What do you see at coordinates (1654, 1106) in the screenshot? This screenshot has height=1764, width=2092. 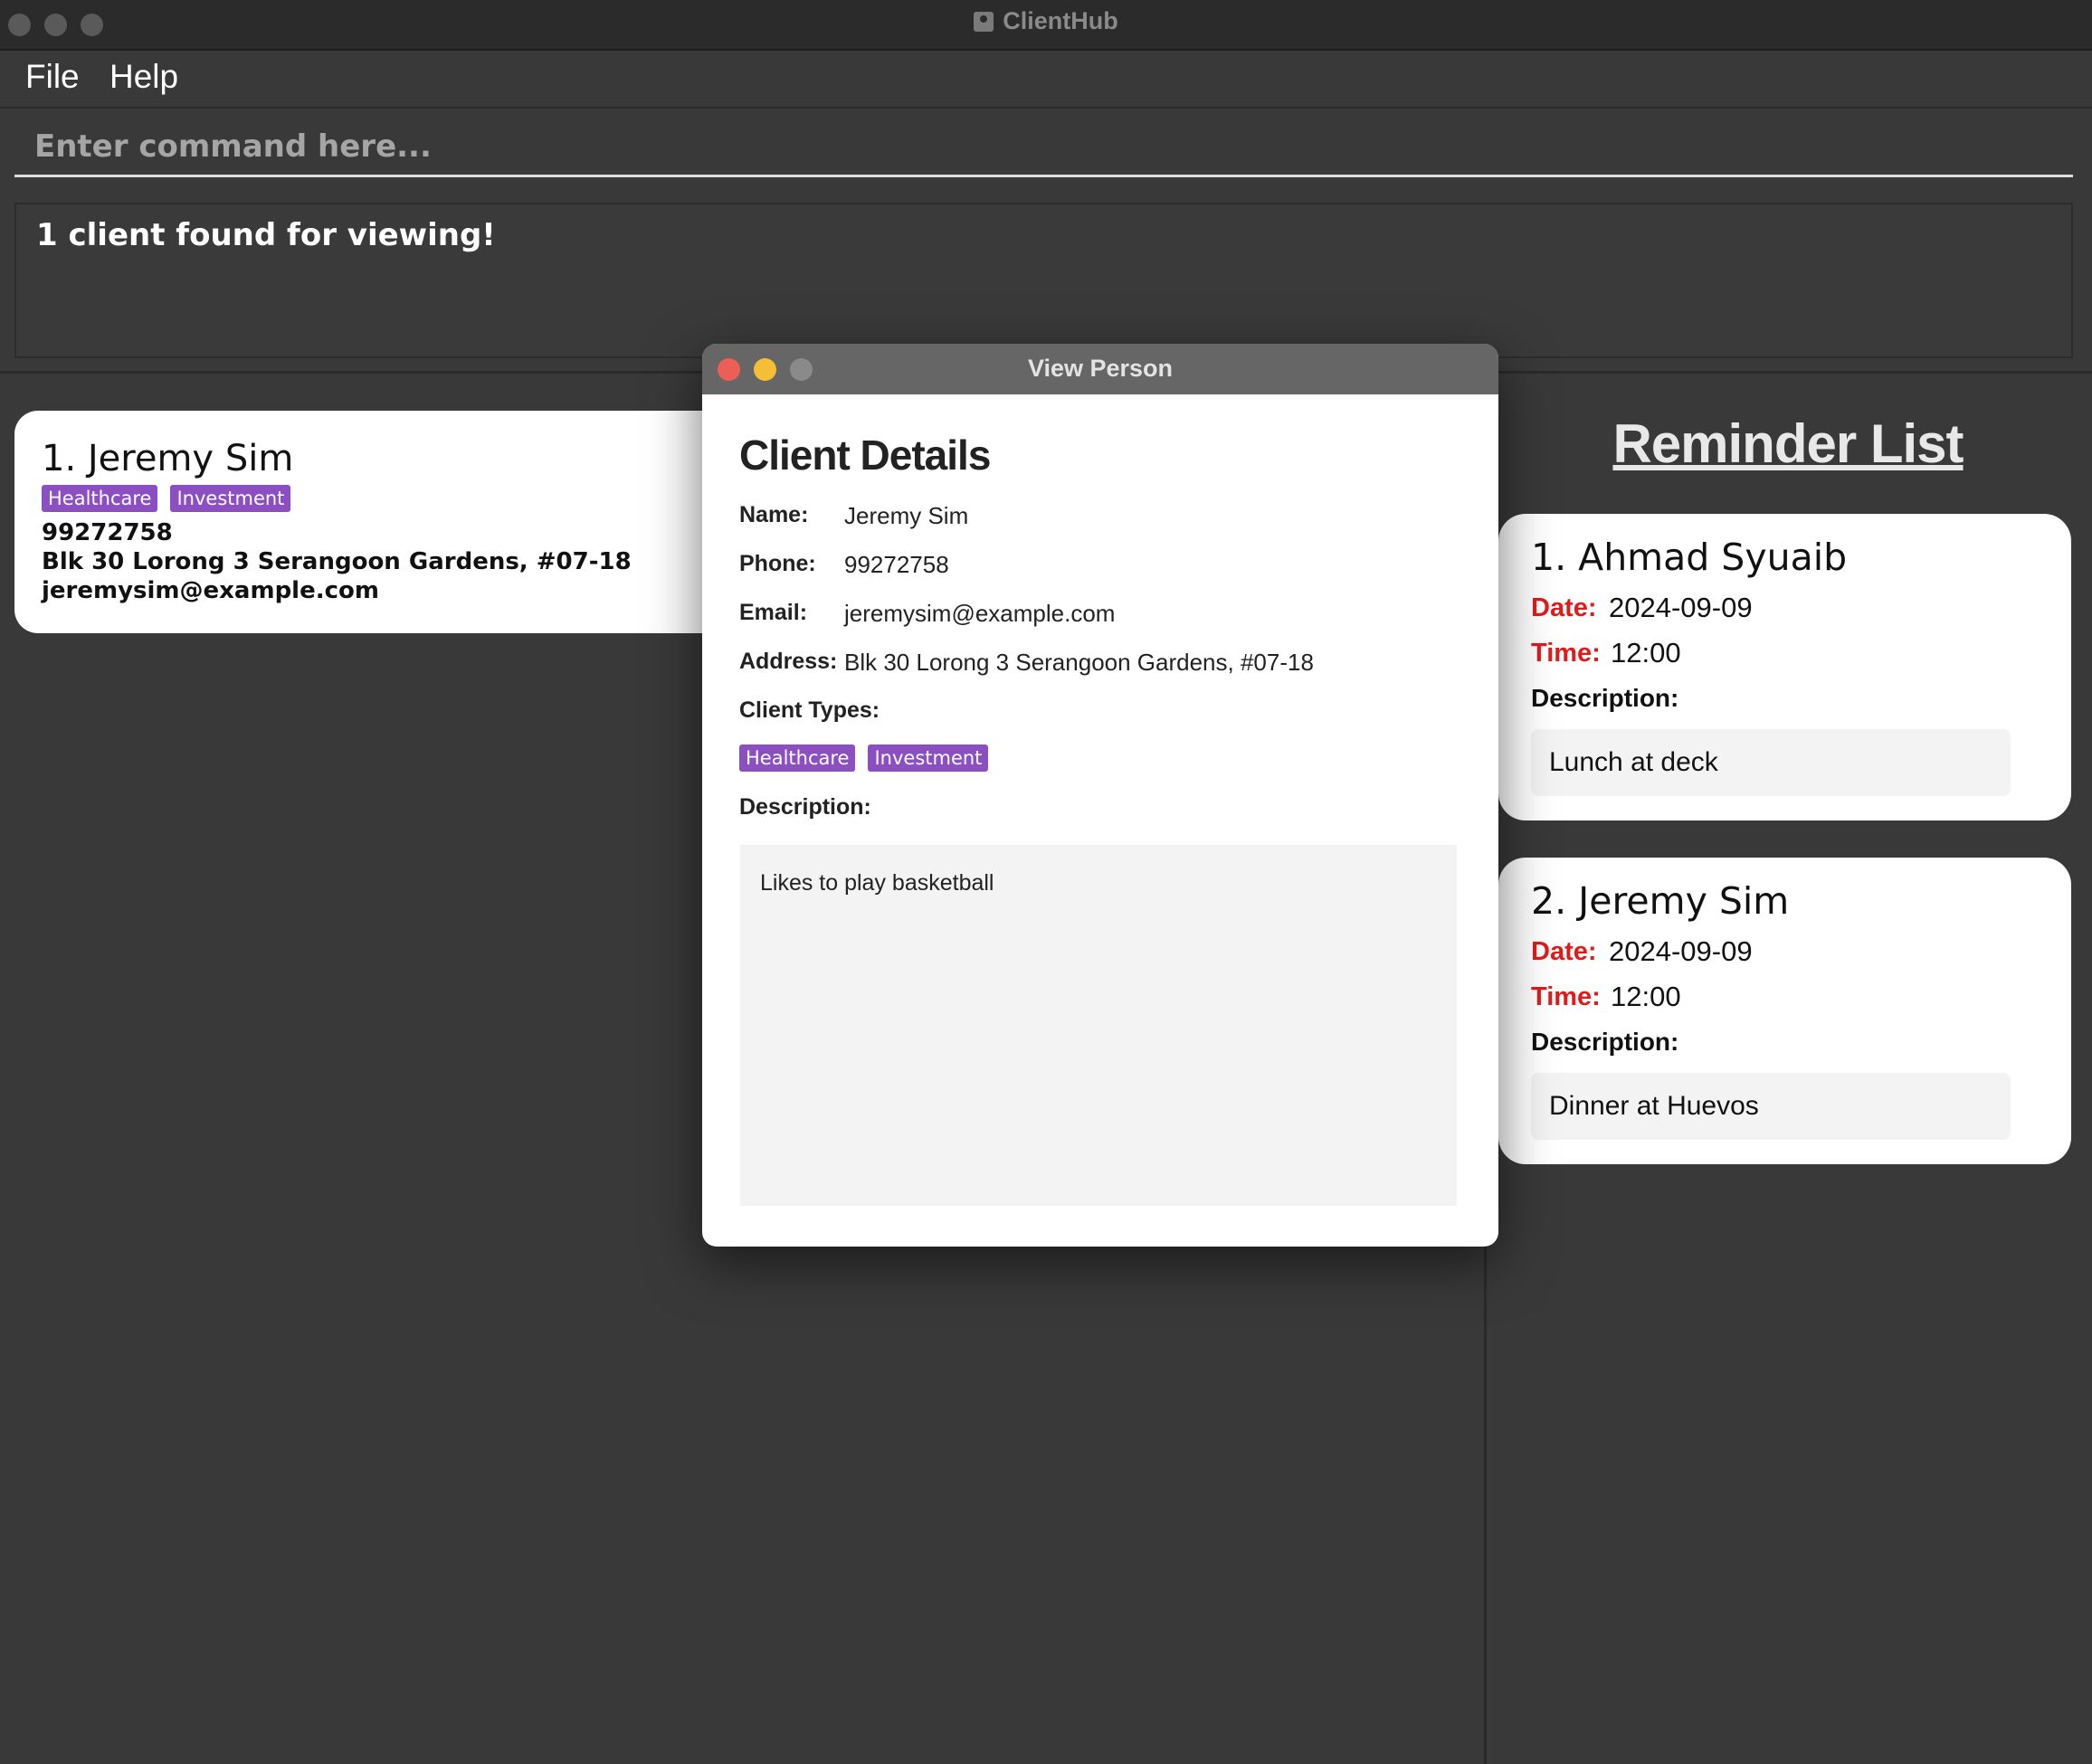 I see `reminder-description: Dinner at Huevos` at bounding box center [1654, 1106].